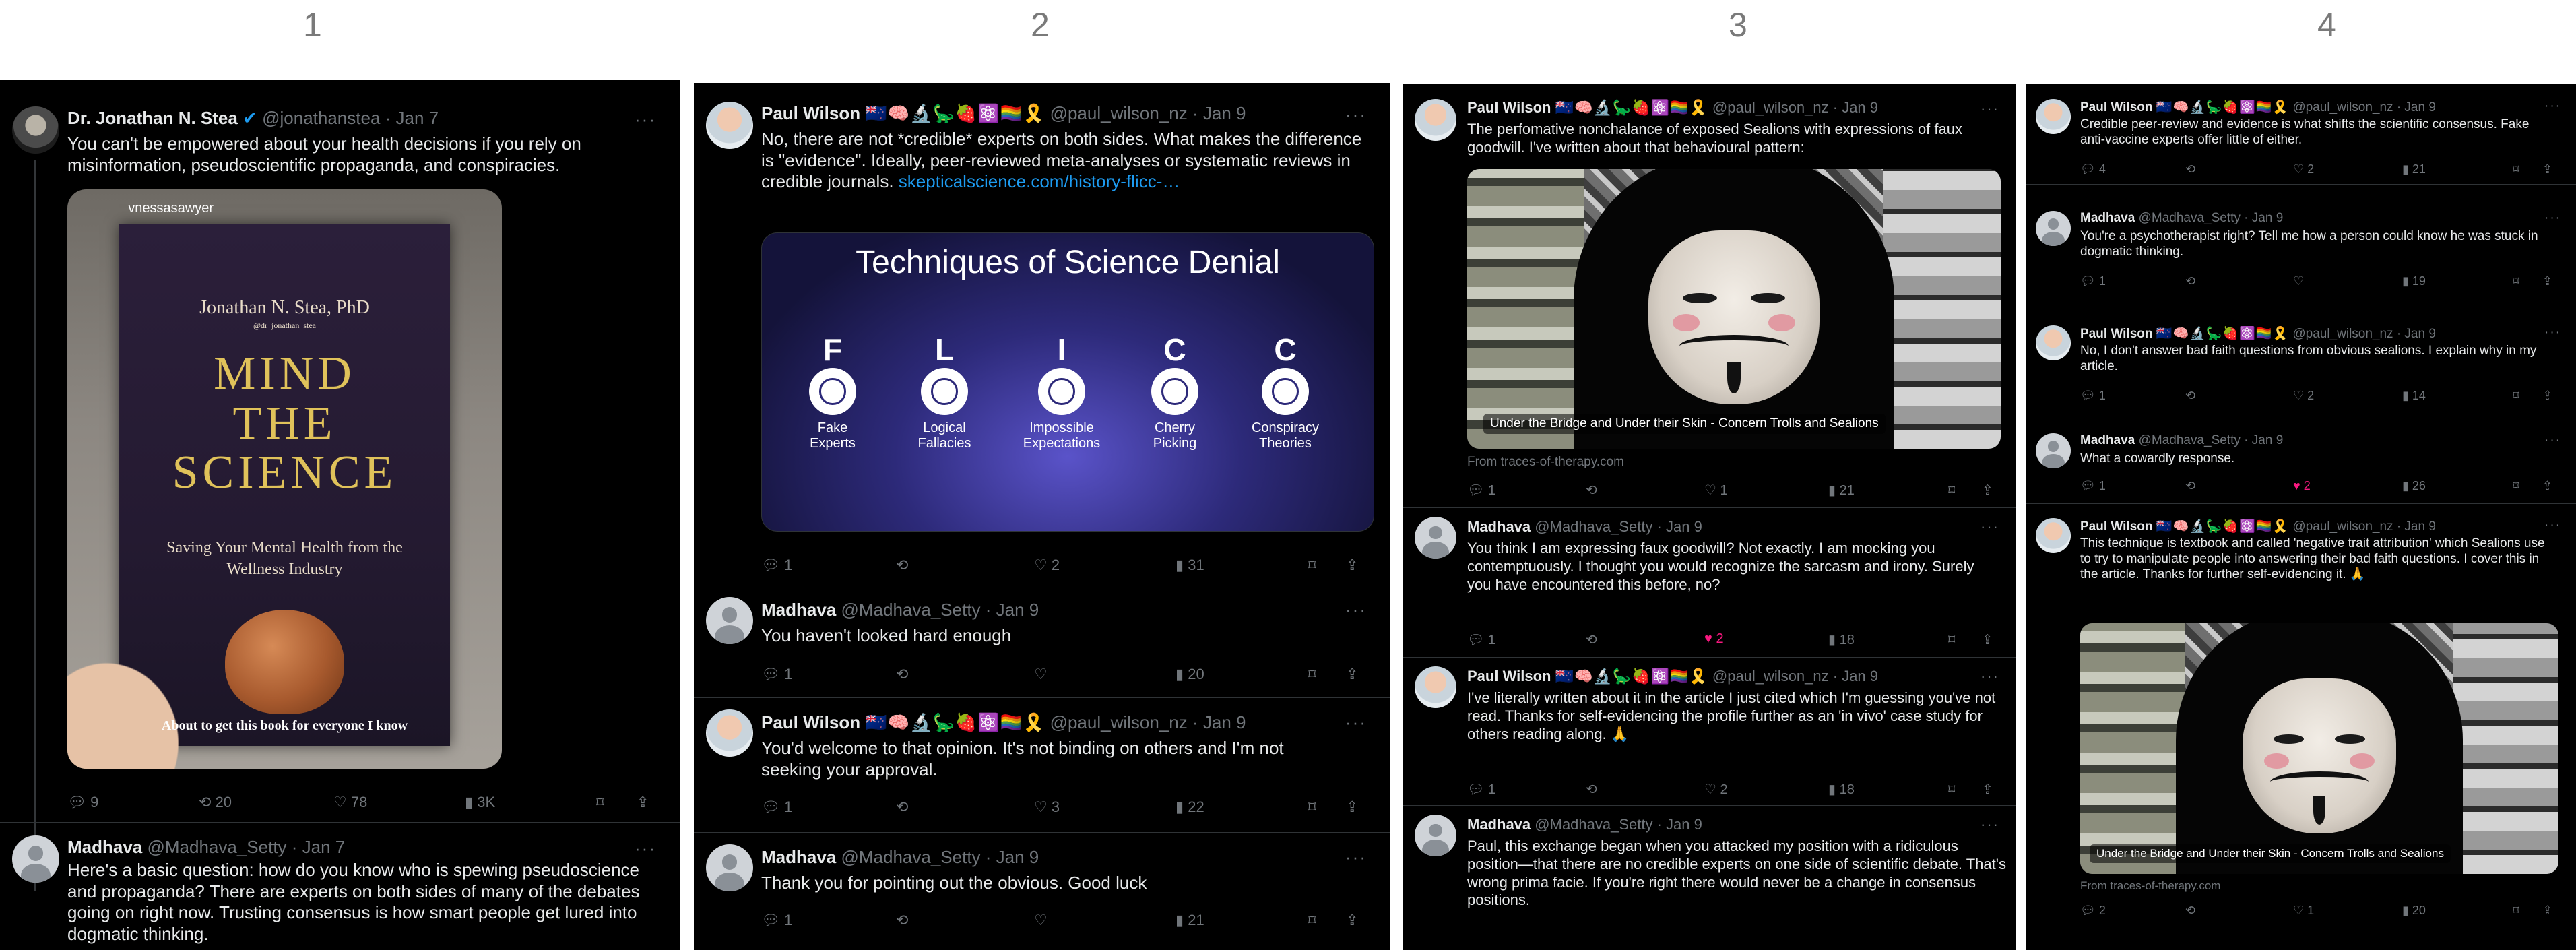 The image size is (2576, 950). I want to click on retweet-button: ⟲ 20, so click(216, 802).